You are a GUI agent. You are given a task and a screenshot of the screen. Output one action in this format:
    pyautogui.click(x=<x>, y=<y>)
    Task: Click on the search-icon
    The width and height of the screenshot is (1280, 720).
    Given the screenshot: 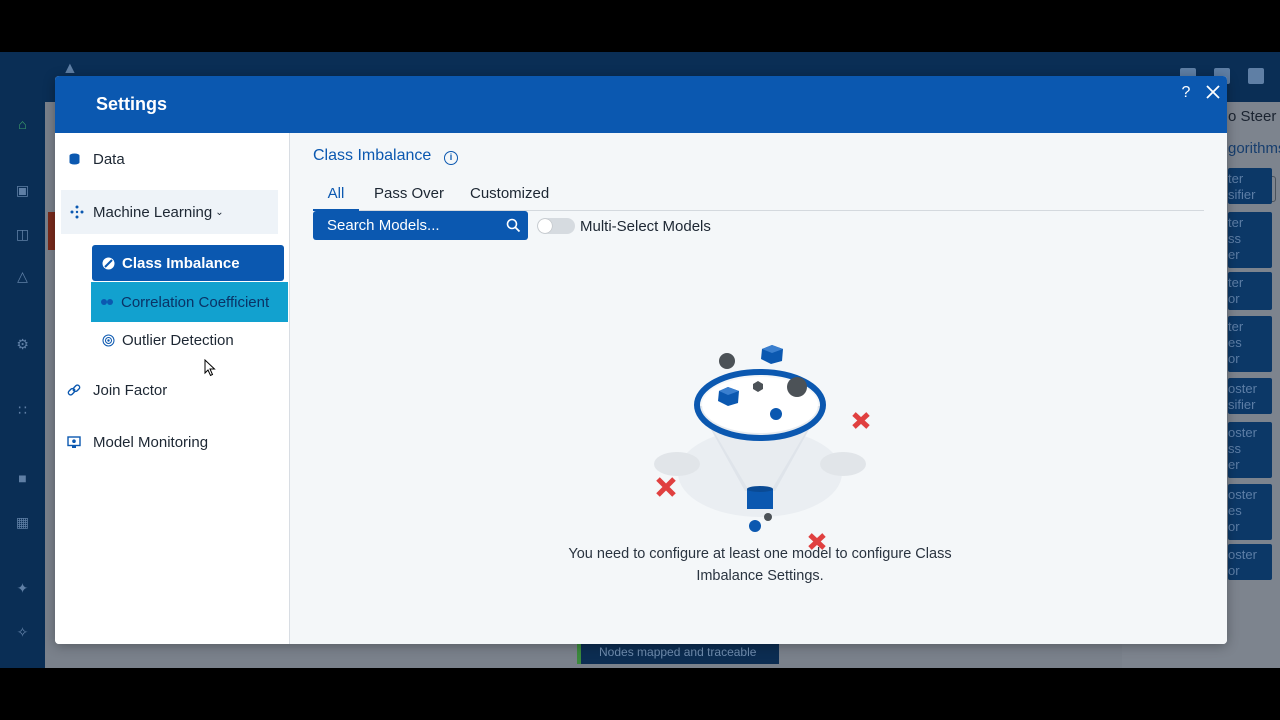 What is the action you would take?
    pyautogui.click(x=513, y=225)
    